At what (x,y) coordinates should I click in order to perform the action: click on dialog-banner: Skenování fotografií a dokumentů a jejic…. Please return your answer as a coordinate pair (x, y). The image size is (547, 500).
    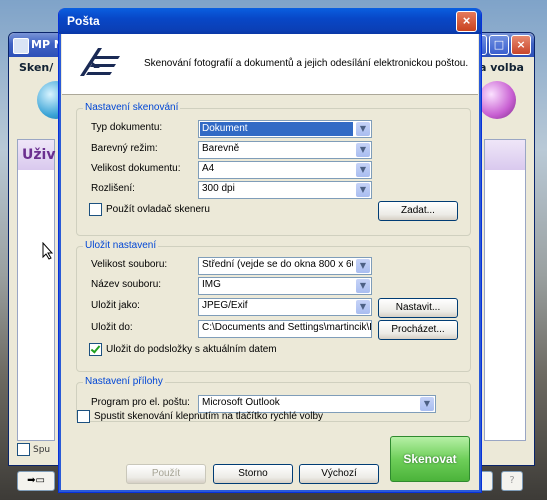
    Looking at the image, I should click on (270, 64).